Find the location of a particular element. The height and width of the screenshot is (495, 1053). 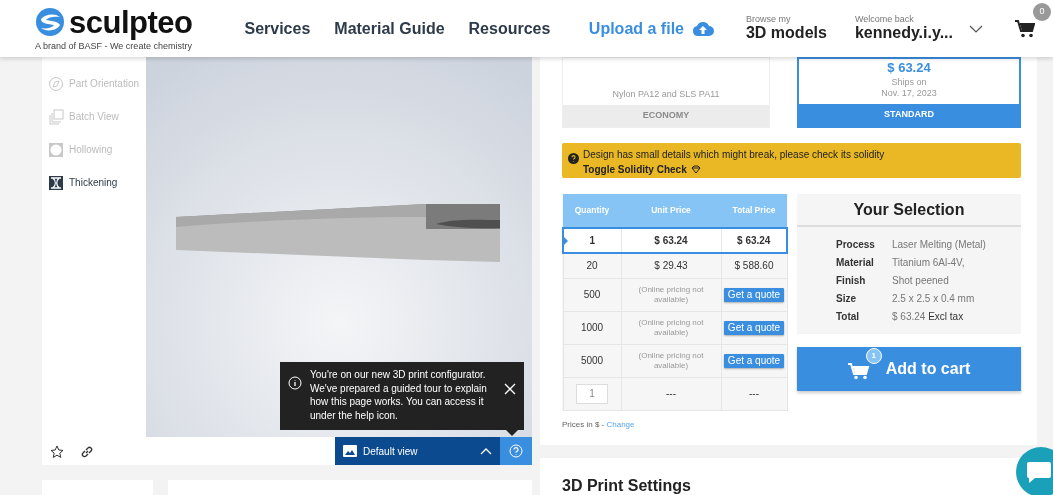

thickness-icon is located at coordinates (56, 182).